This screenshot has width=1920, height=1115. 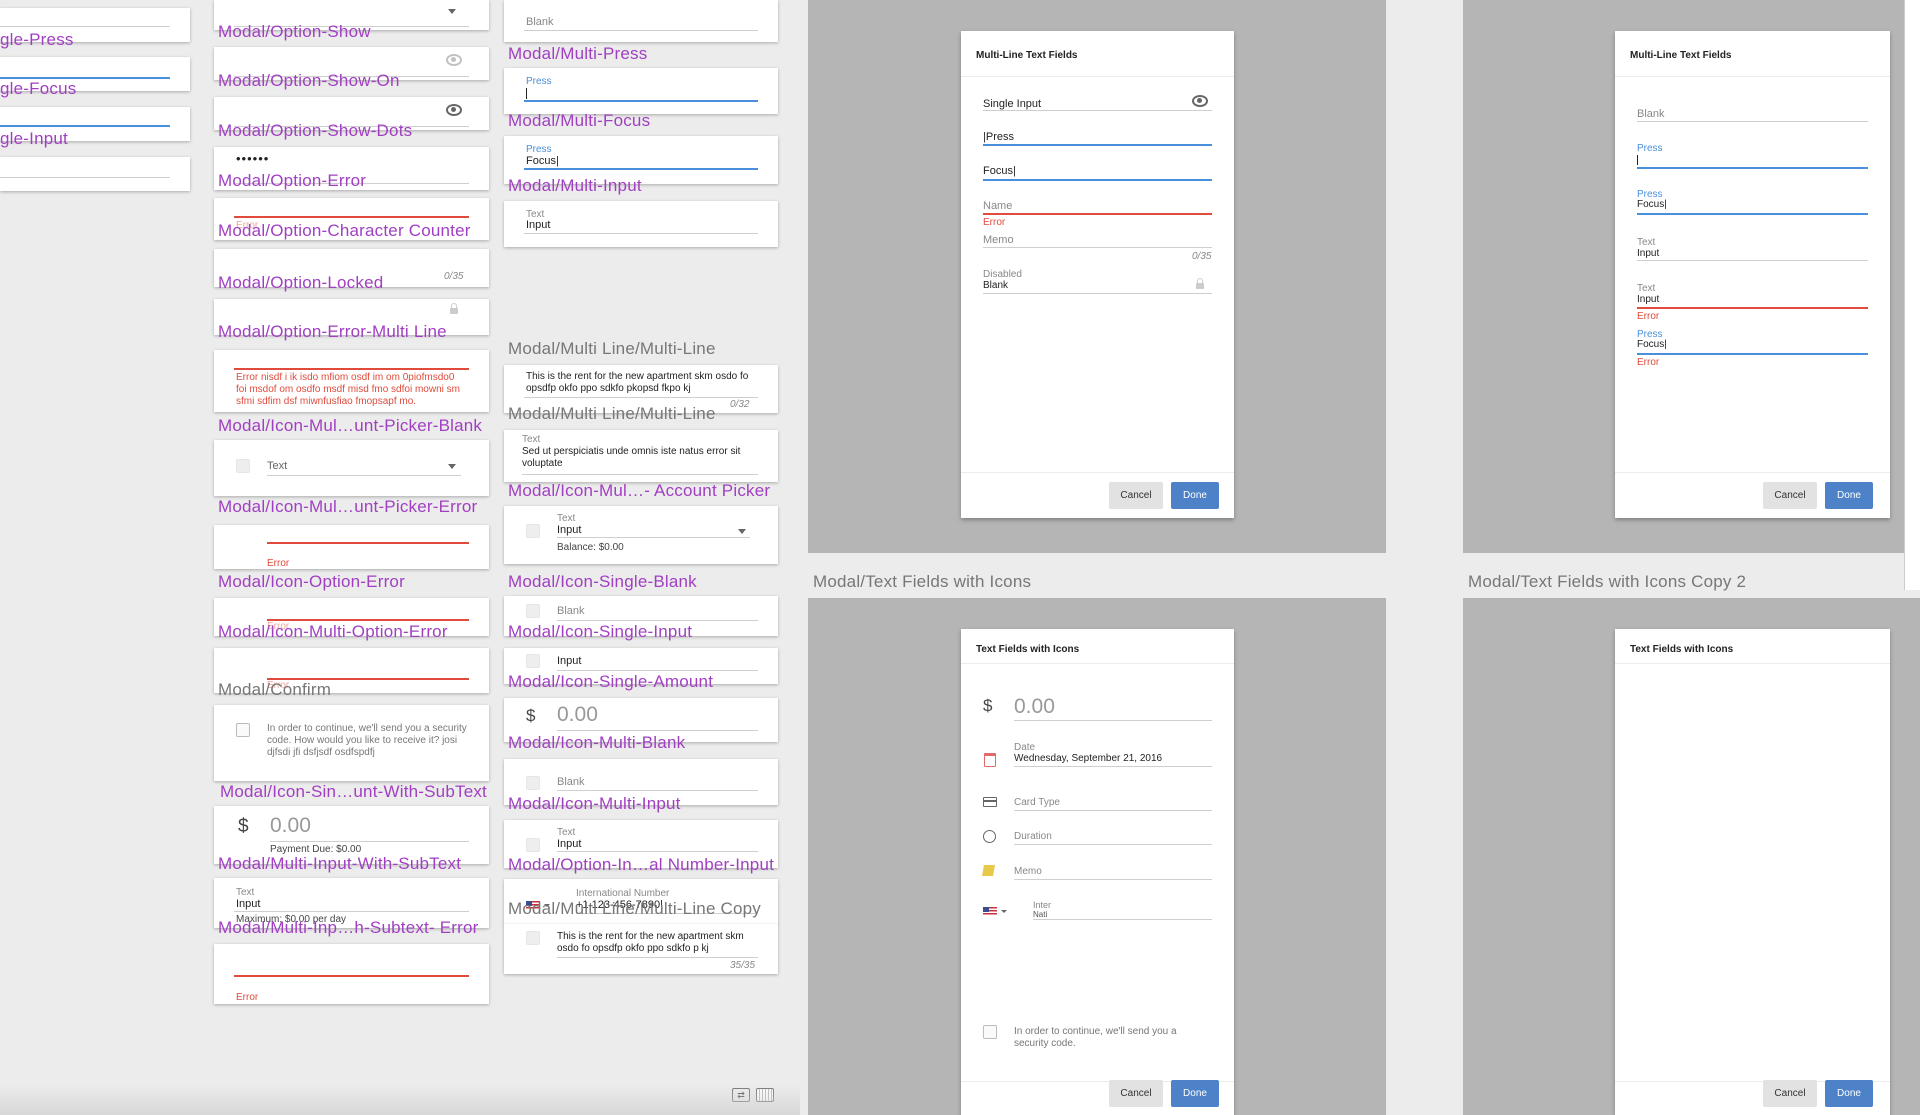 I want to click on multi-inp-subtext-error-card: Error, so click(x=351, y=974).